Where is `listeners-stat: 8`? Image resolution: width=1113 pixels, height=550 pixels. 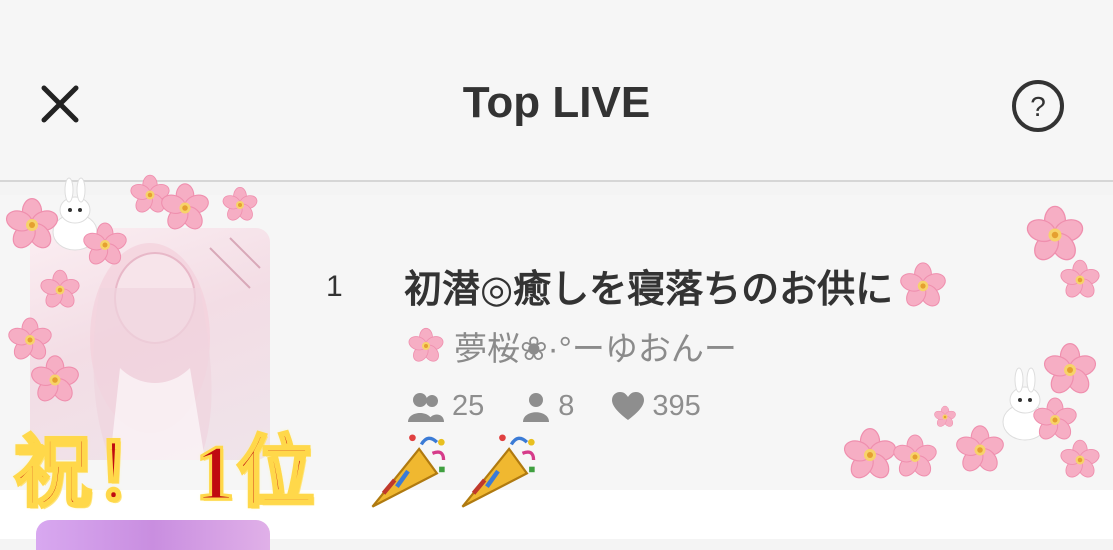
listeners-stat: 8 is located at coordinates (548, 406).